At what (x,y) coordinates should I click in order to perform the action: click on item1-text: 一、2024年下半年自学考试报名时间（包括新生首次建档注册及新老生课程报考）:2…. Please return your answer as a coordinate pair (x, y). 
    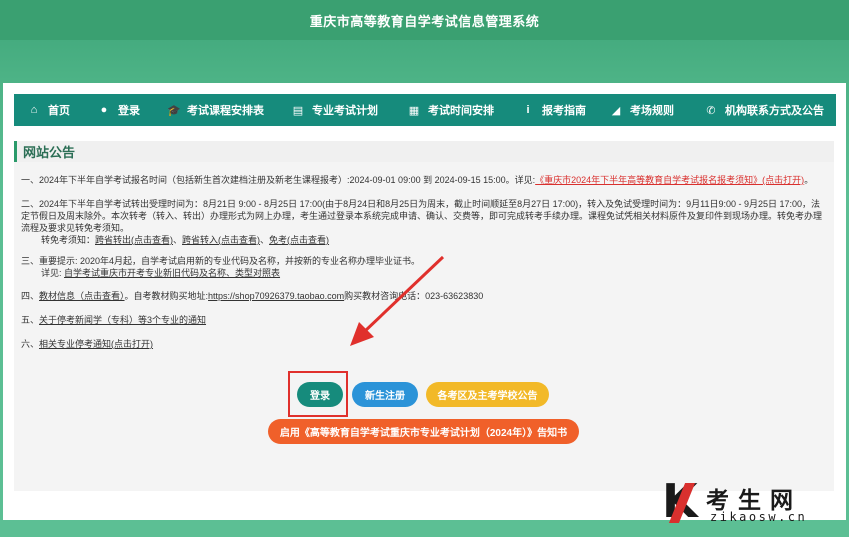
    Looking at the image, I should click on (278, 180).